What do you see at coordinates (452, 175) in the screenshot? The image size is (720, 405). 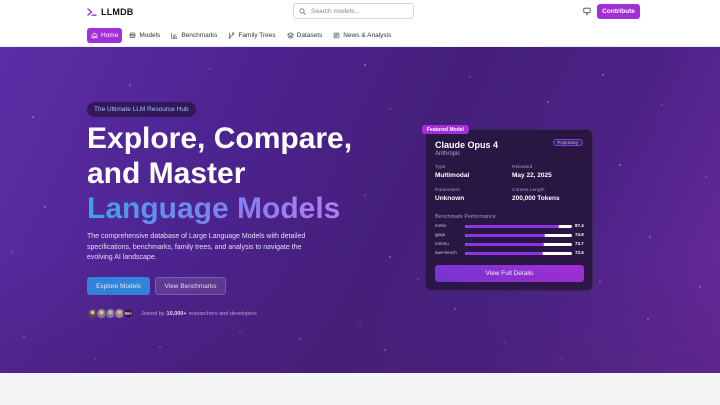 I see `type-value: Multimodal` at bounding box center [452, 175].